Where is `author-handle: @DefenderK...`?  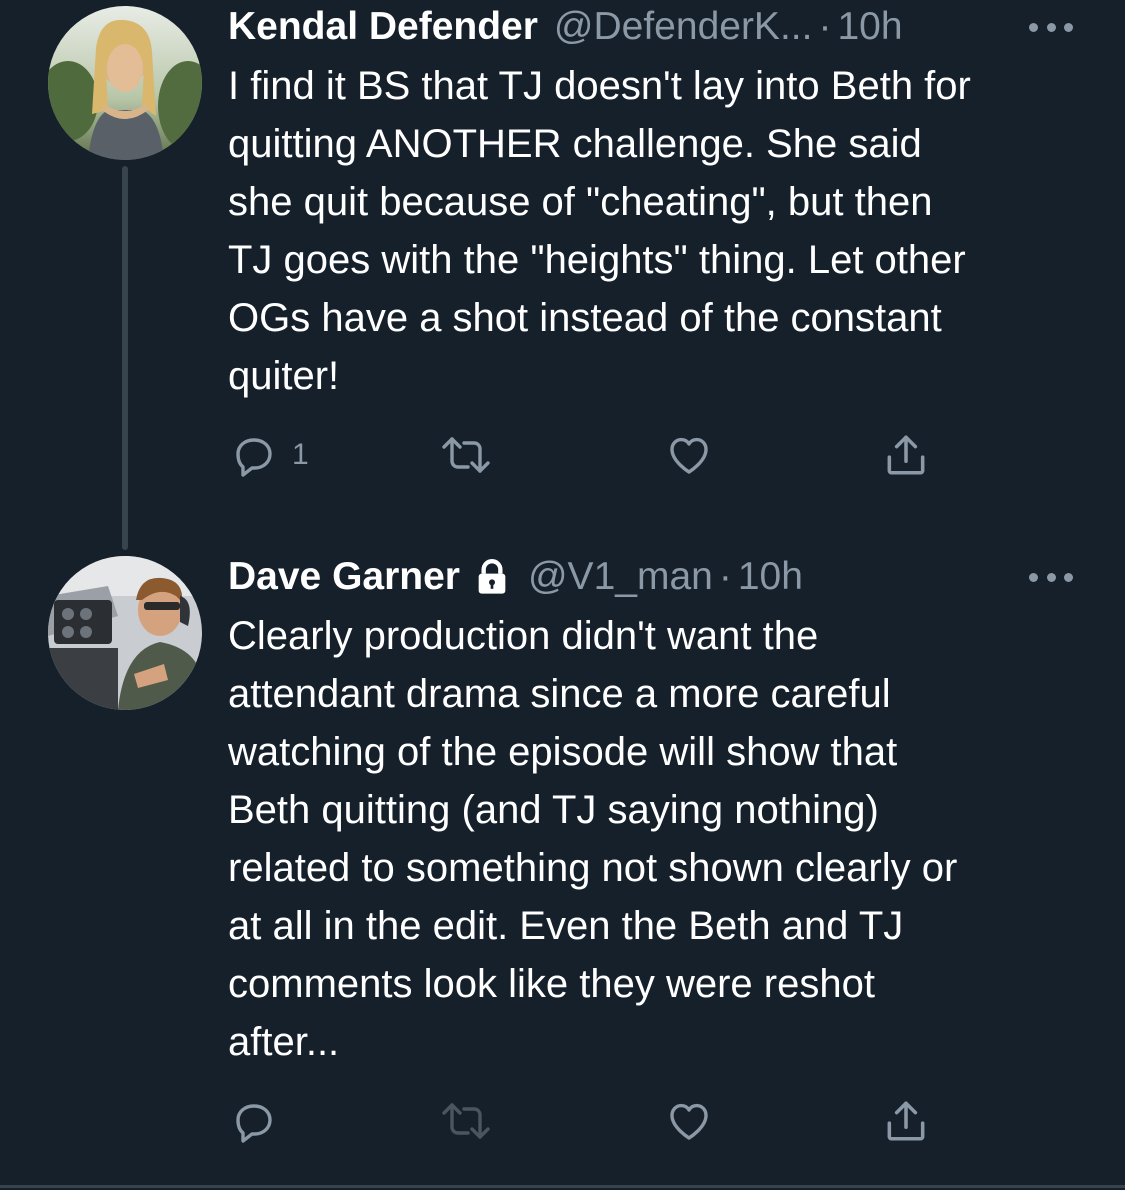
author-handle: @DefenderK... is located at coordinates (683, 27).